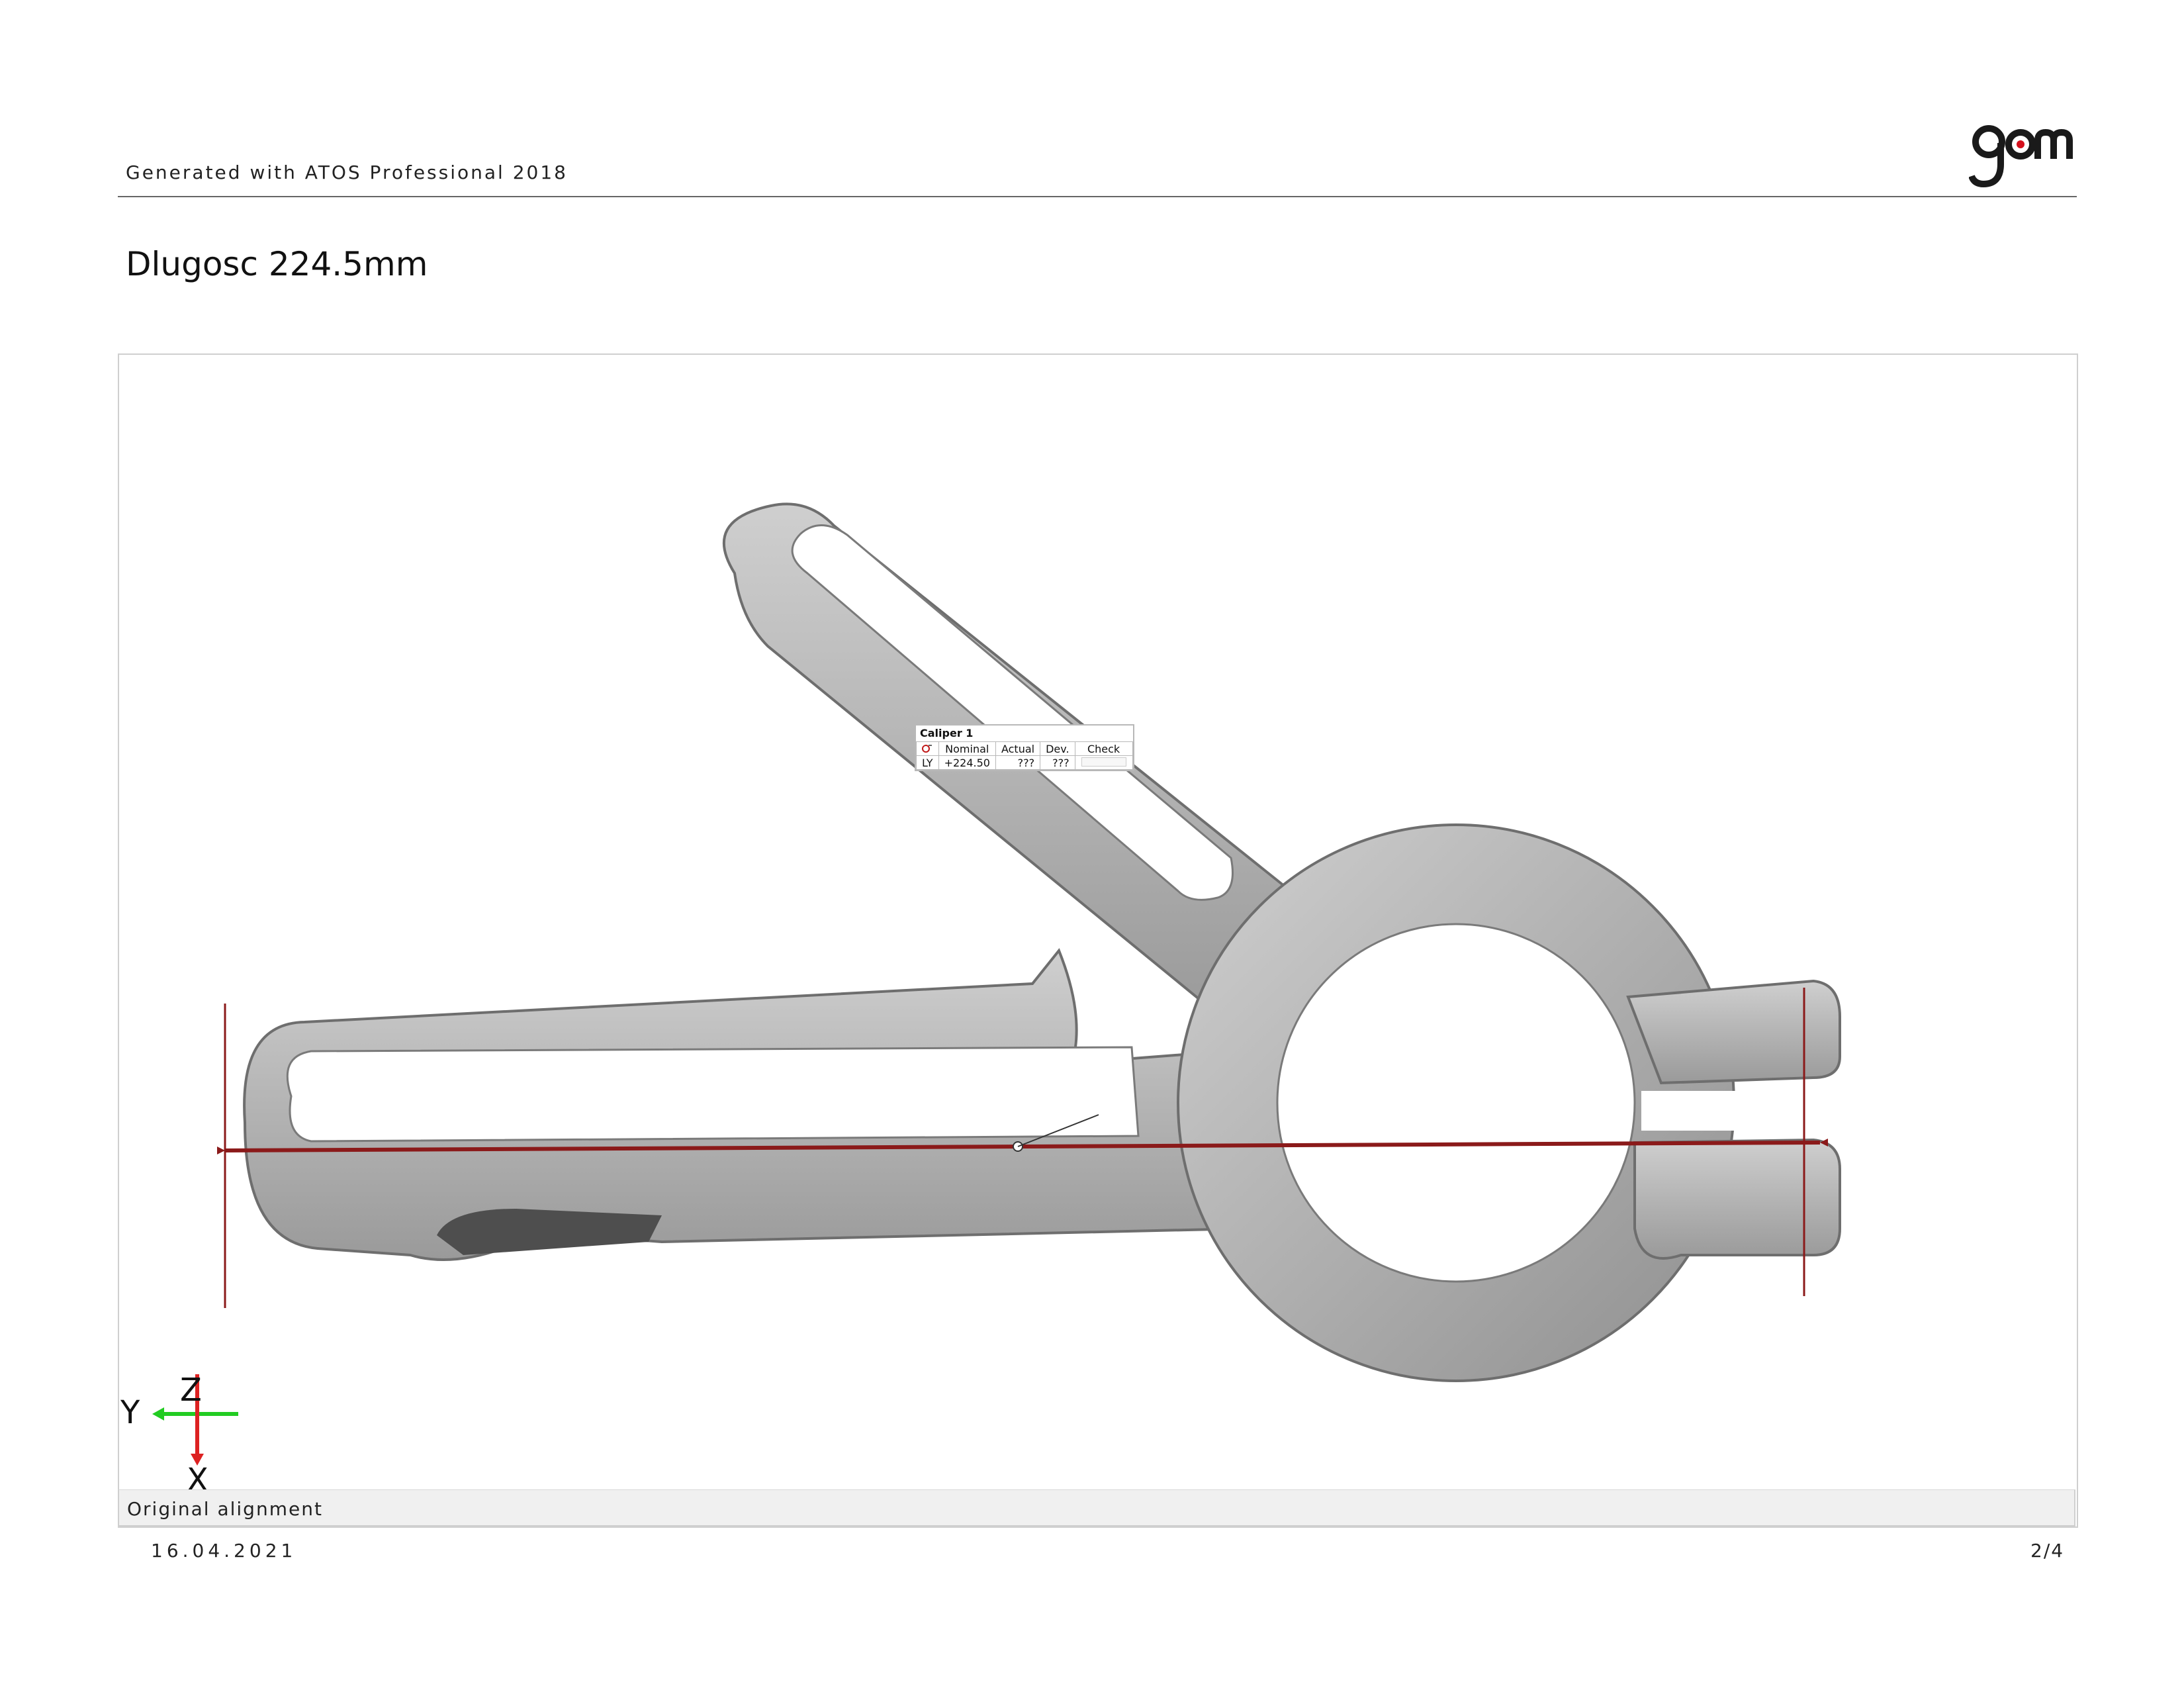  What do you see at coordinates (347, 173) in the screenshot?
I see `generated-with-label: Generated with ATOS Professional 2018` at bounding box center [347, 173].